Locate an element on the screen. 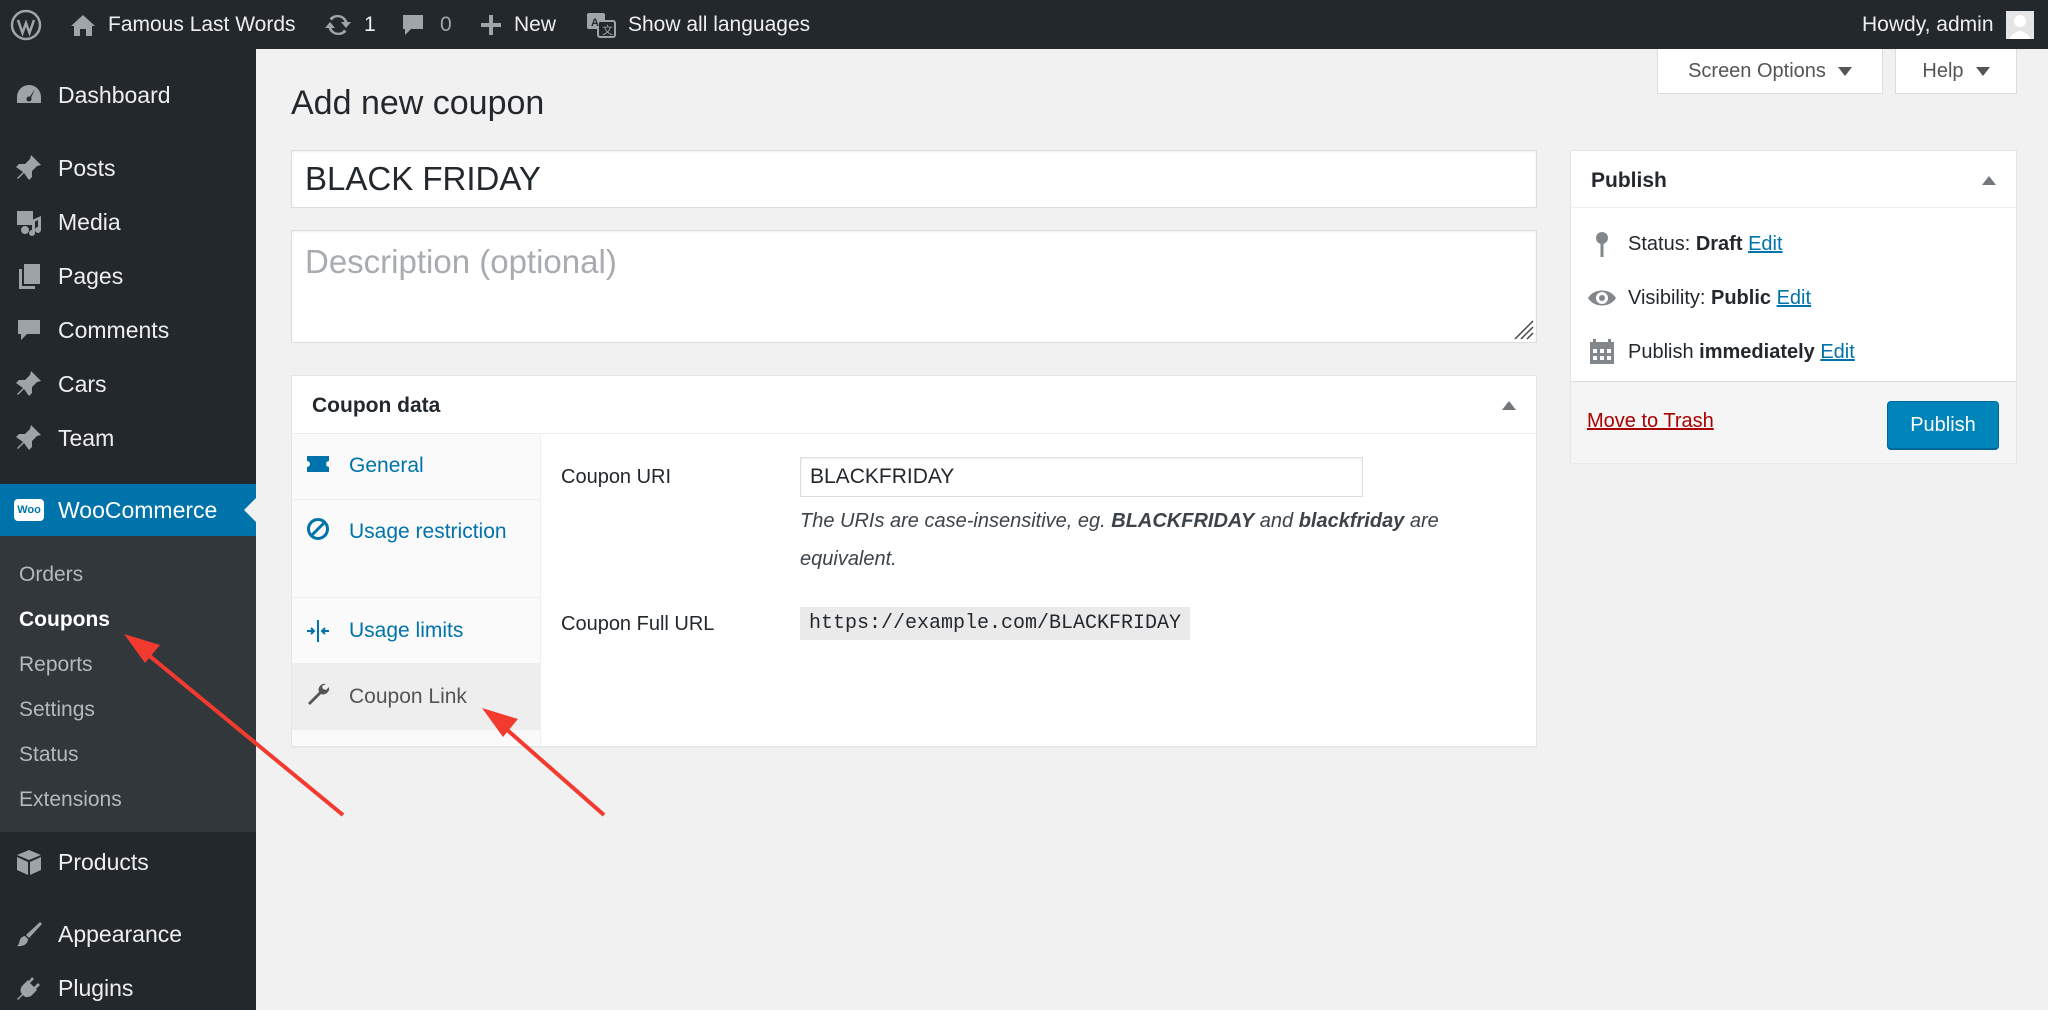  plus-icon is located at coordinates (491, 25).